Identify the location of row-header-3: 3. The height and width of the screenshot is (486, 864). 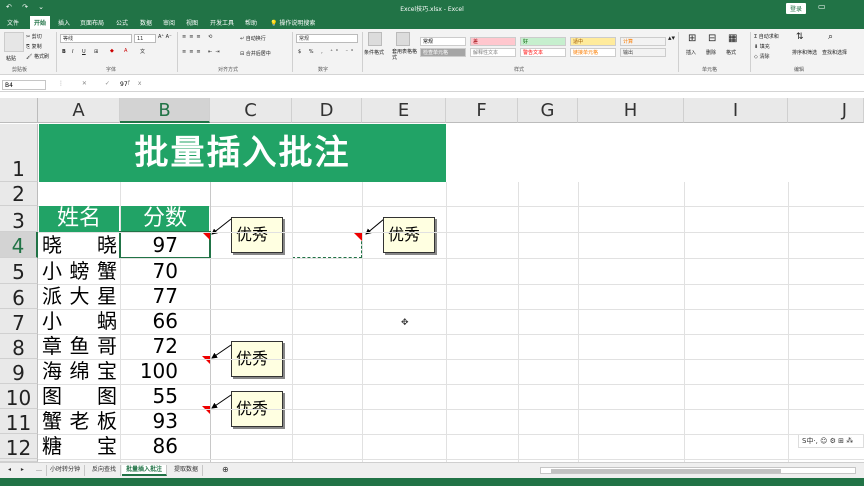
(19, 219).